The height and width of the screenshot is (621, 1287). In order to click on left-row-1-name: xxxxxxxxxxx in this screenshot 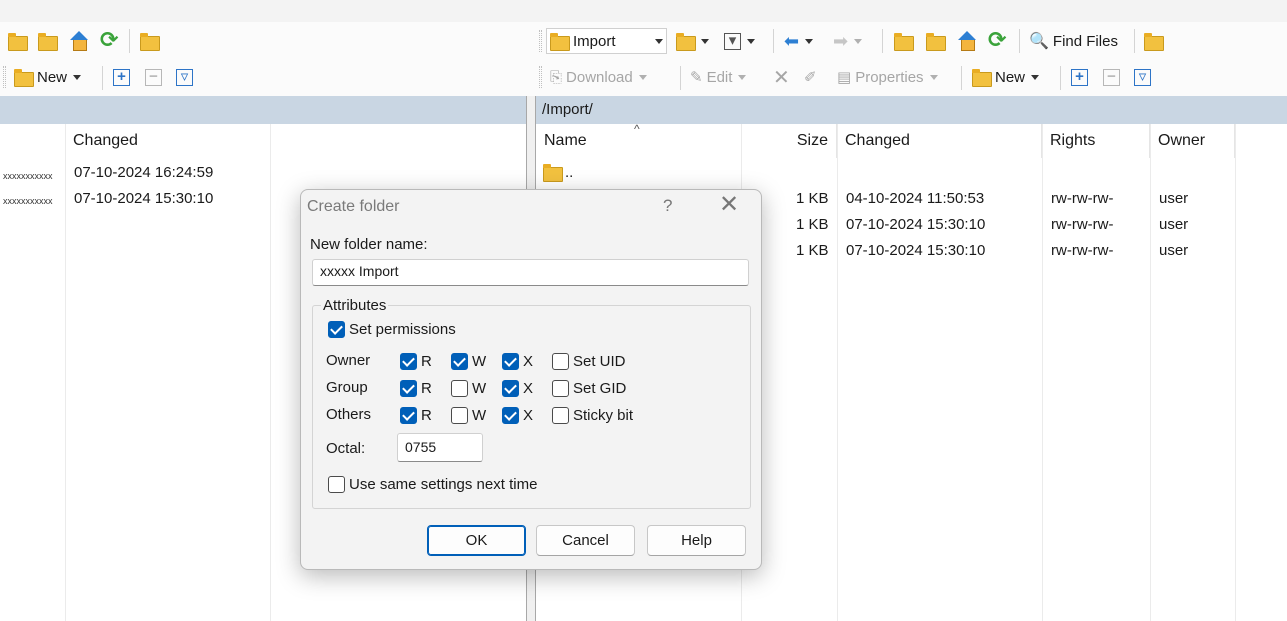, I will do `click(28, 176)`.